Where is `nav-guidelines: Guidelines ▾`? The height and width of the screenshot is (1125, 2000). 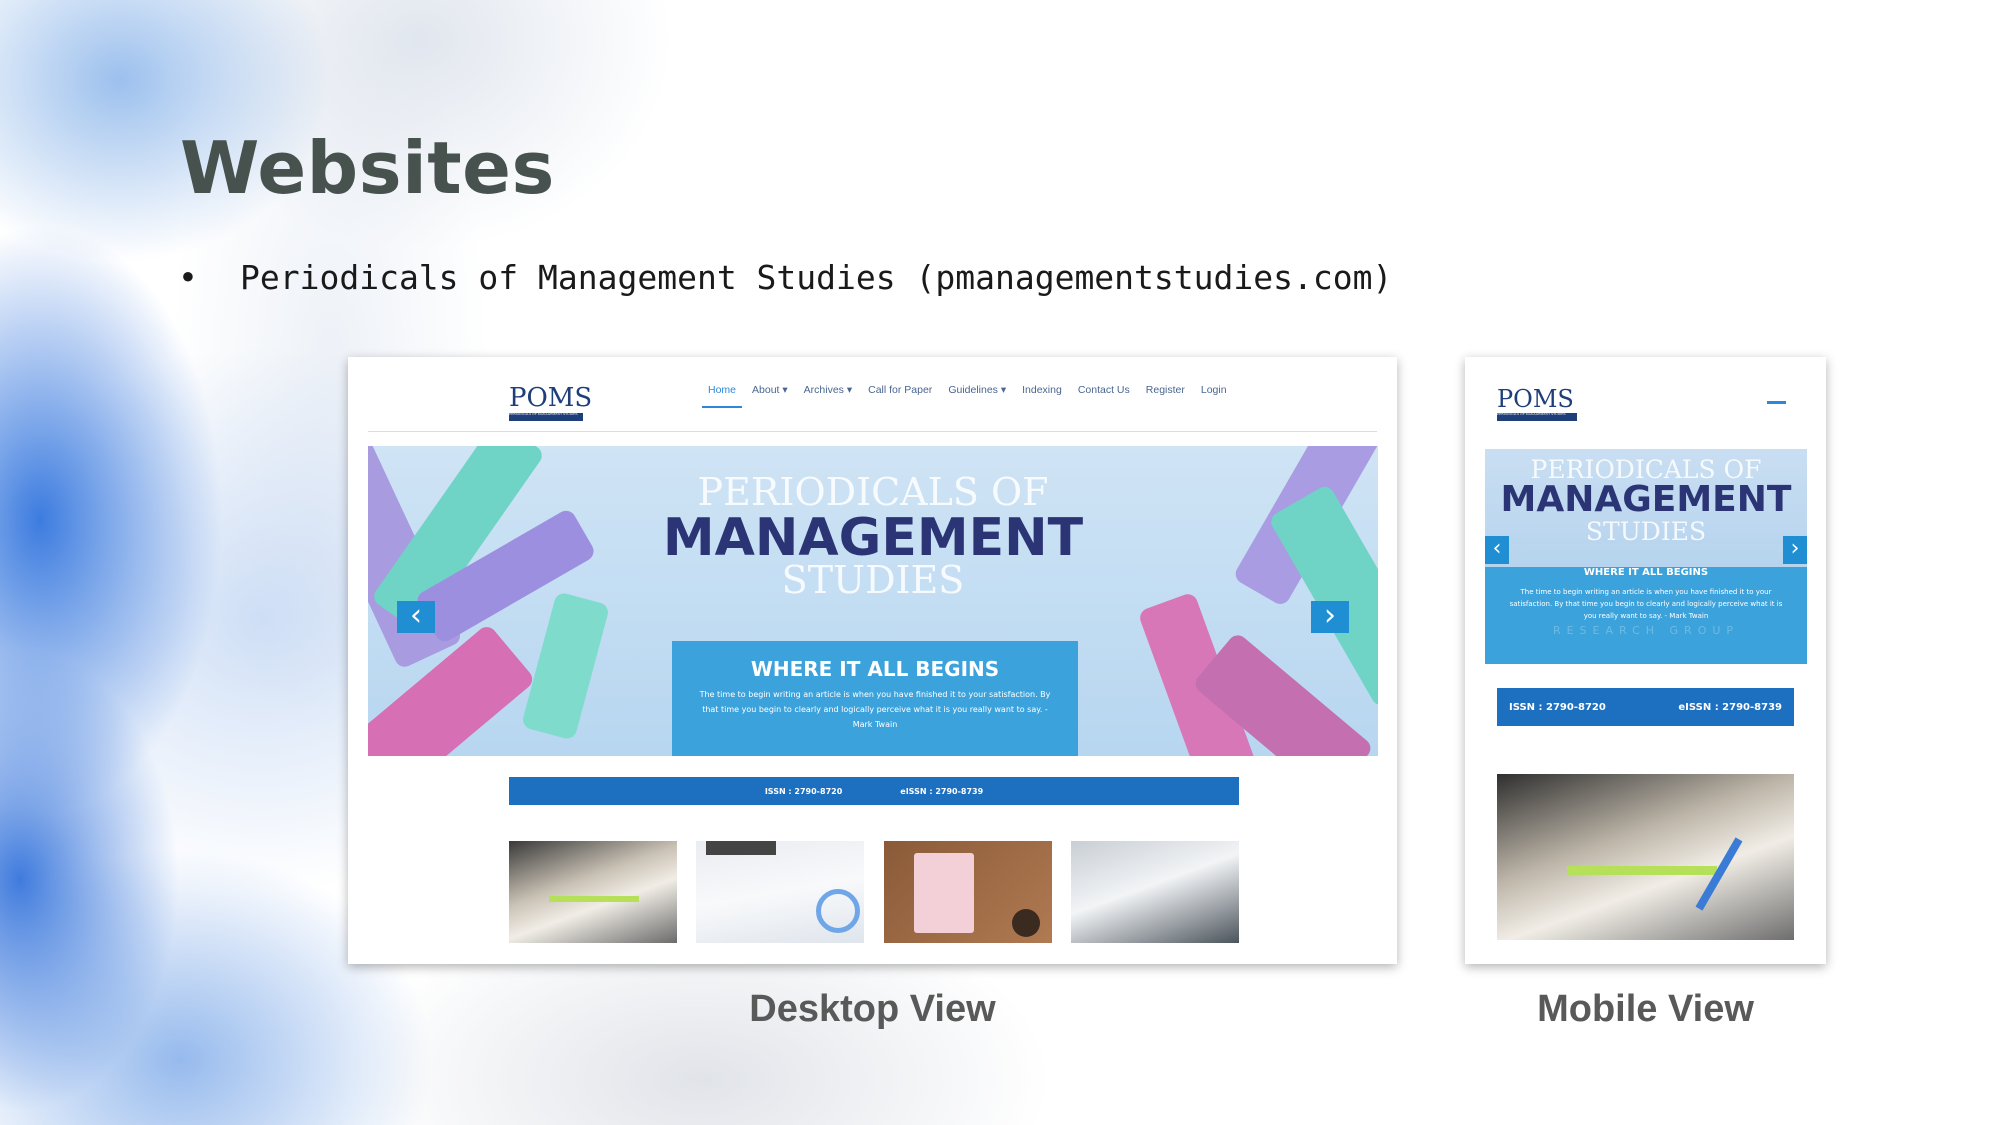 nav-guidelines: Guidelines ▾ is located at coordinates (977, 394).